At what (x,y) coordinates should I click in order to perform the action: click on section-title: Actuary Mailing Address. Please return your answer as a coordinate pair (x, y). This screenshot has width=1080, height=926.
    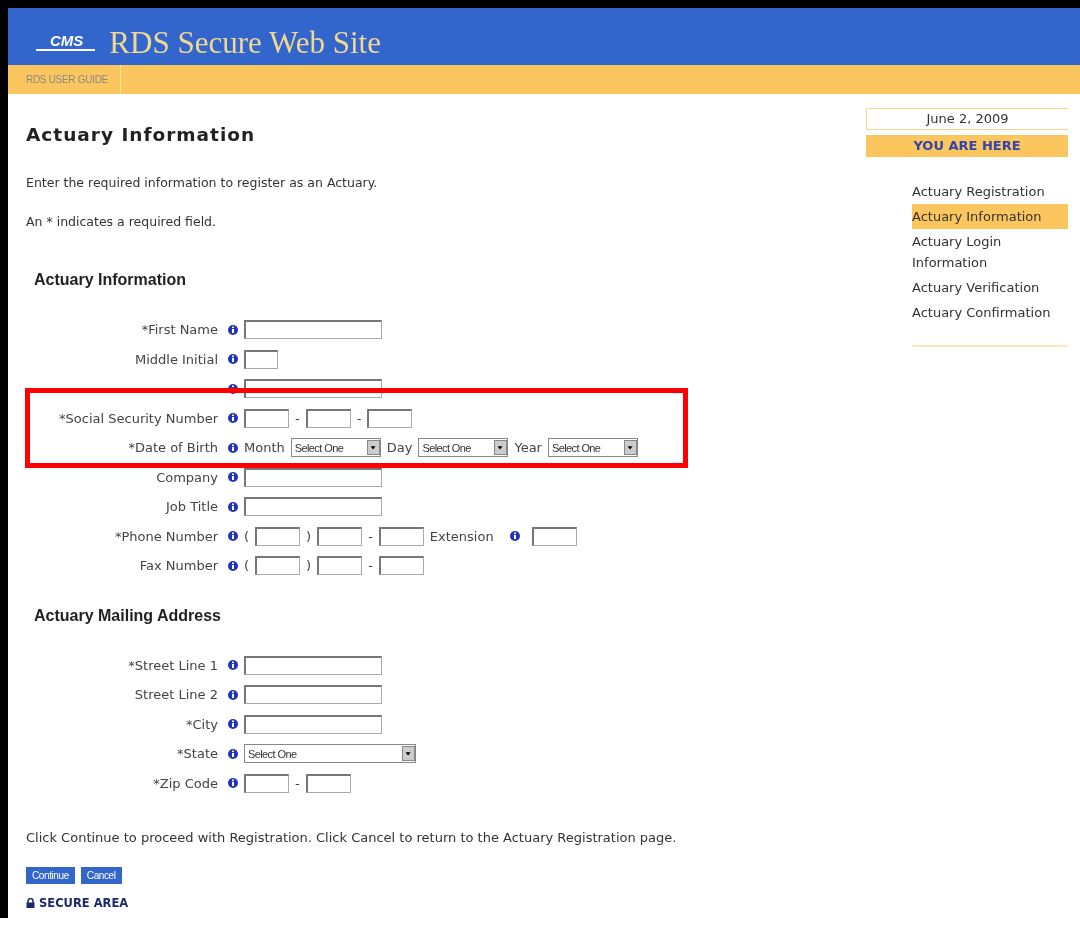
    Looking at the image, I should click on (128, 615).